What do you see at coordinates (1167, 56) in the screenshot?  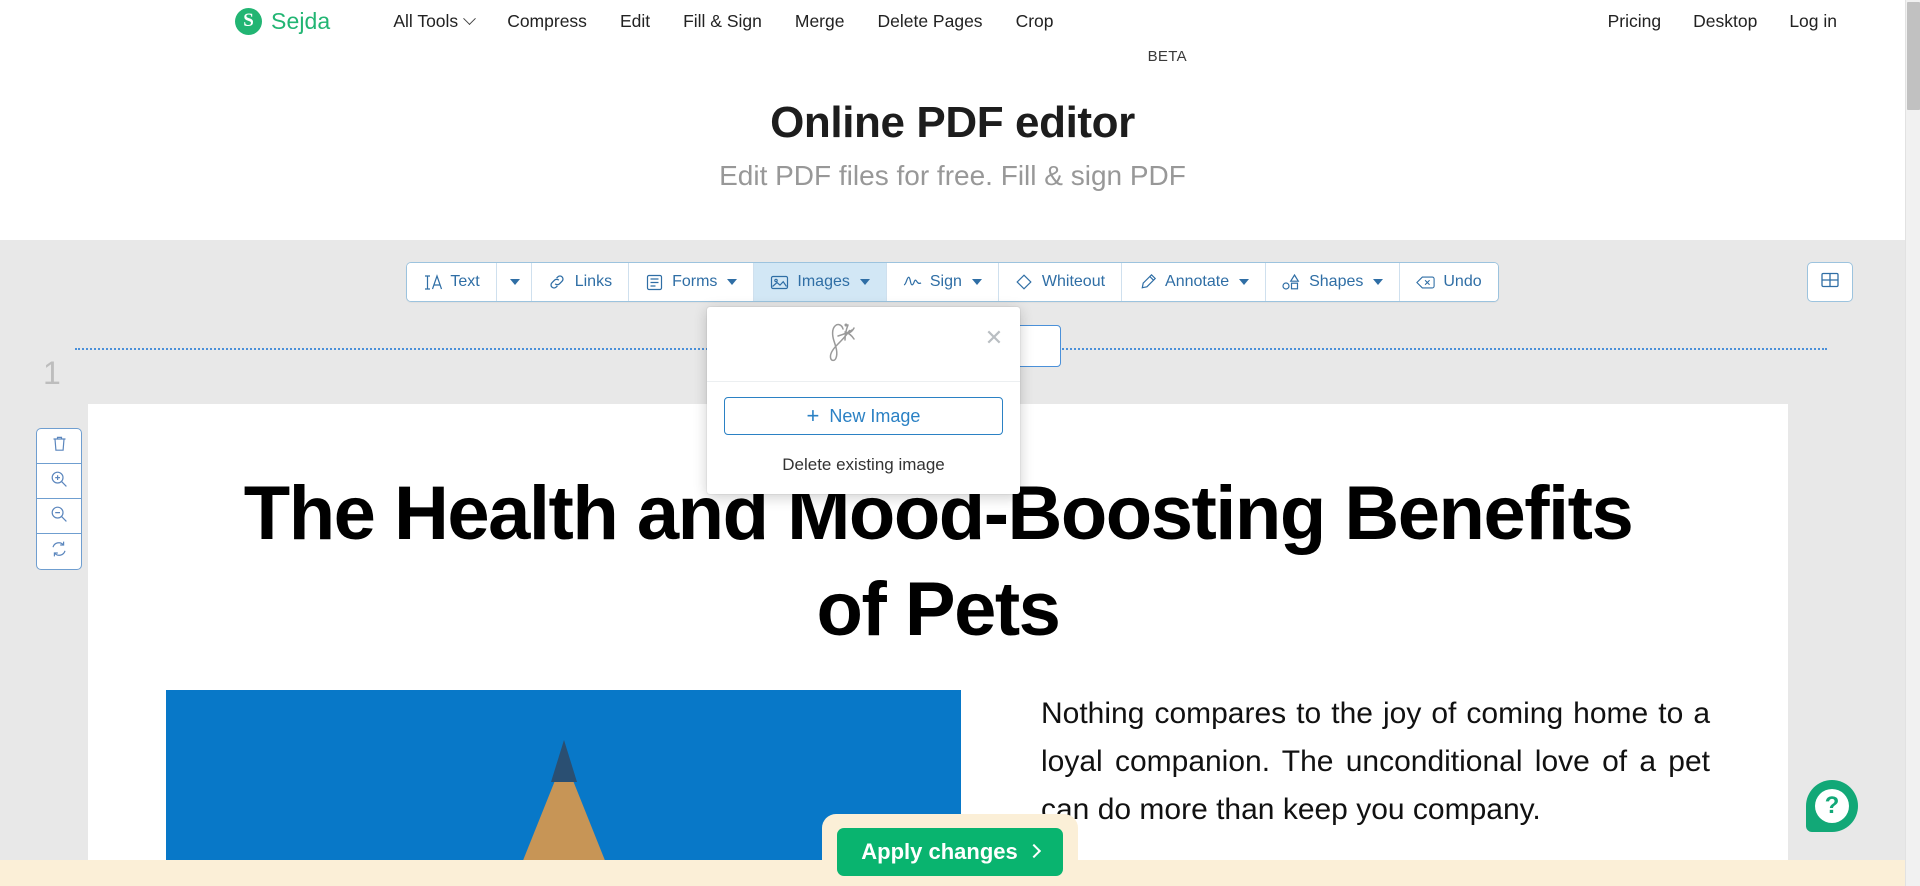 I see `beta-badge: BETA` at bounding box center [1167, 56].